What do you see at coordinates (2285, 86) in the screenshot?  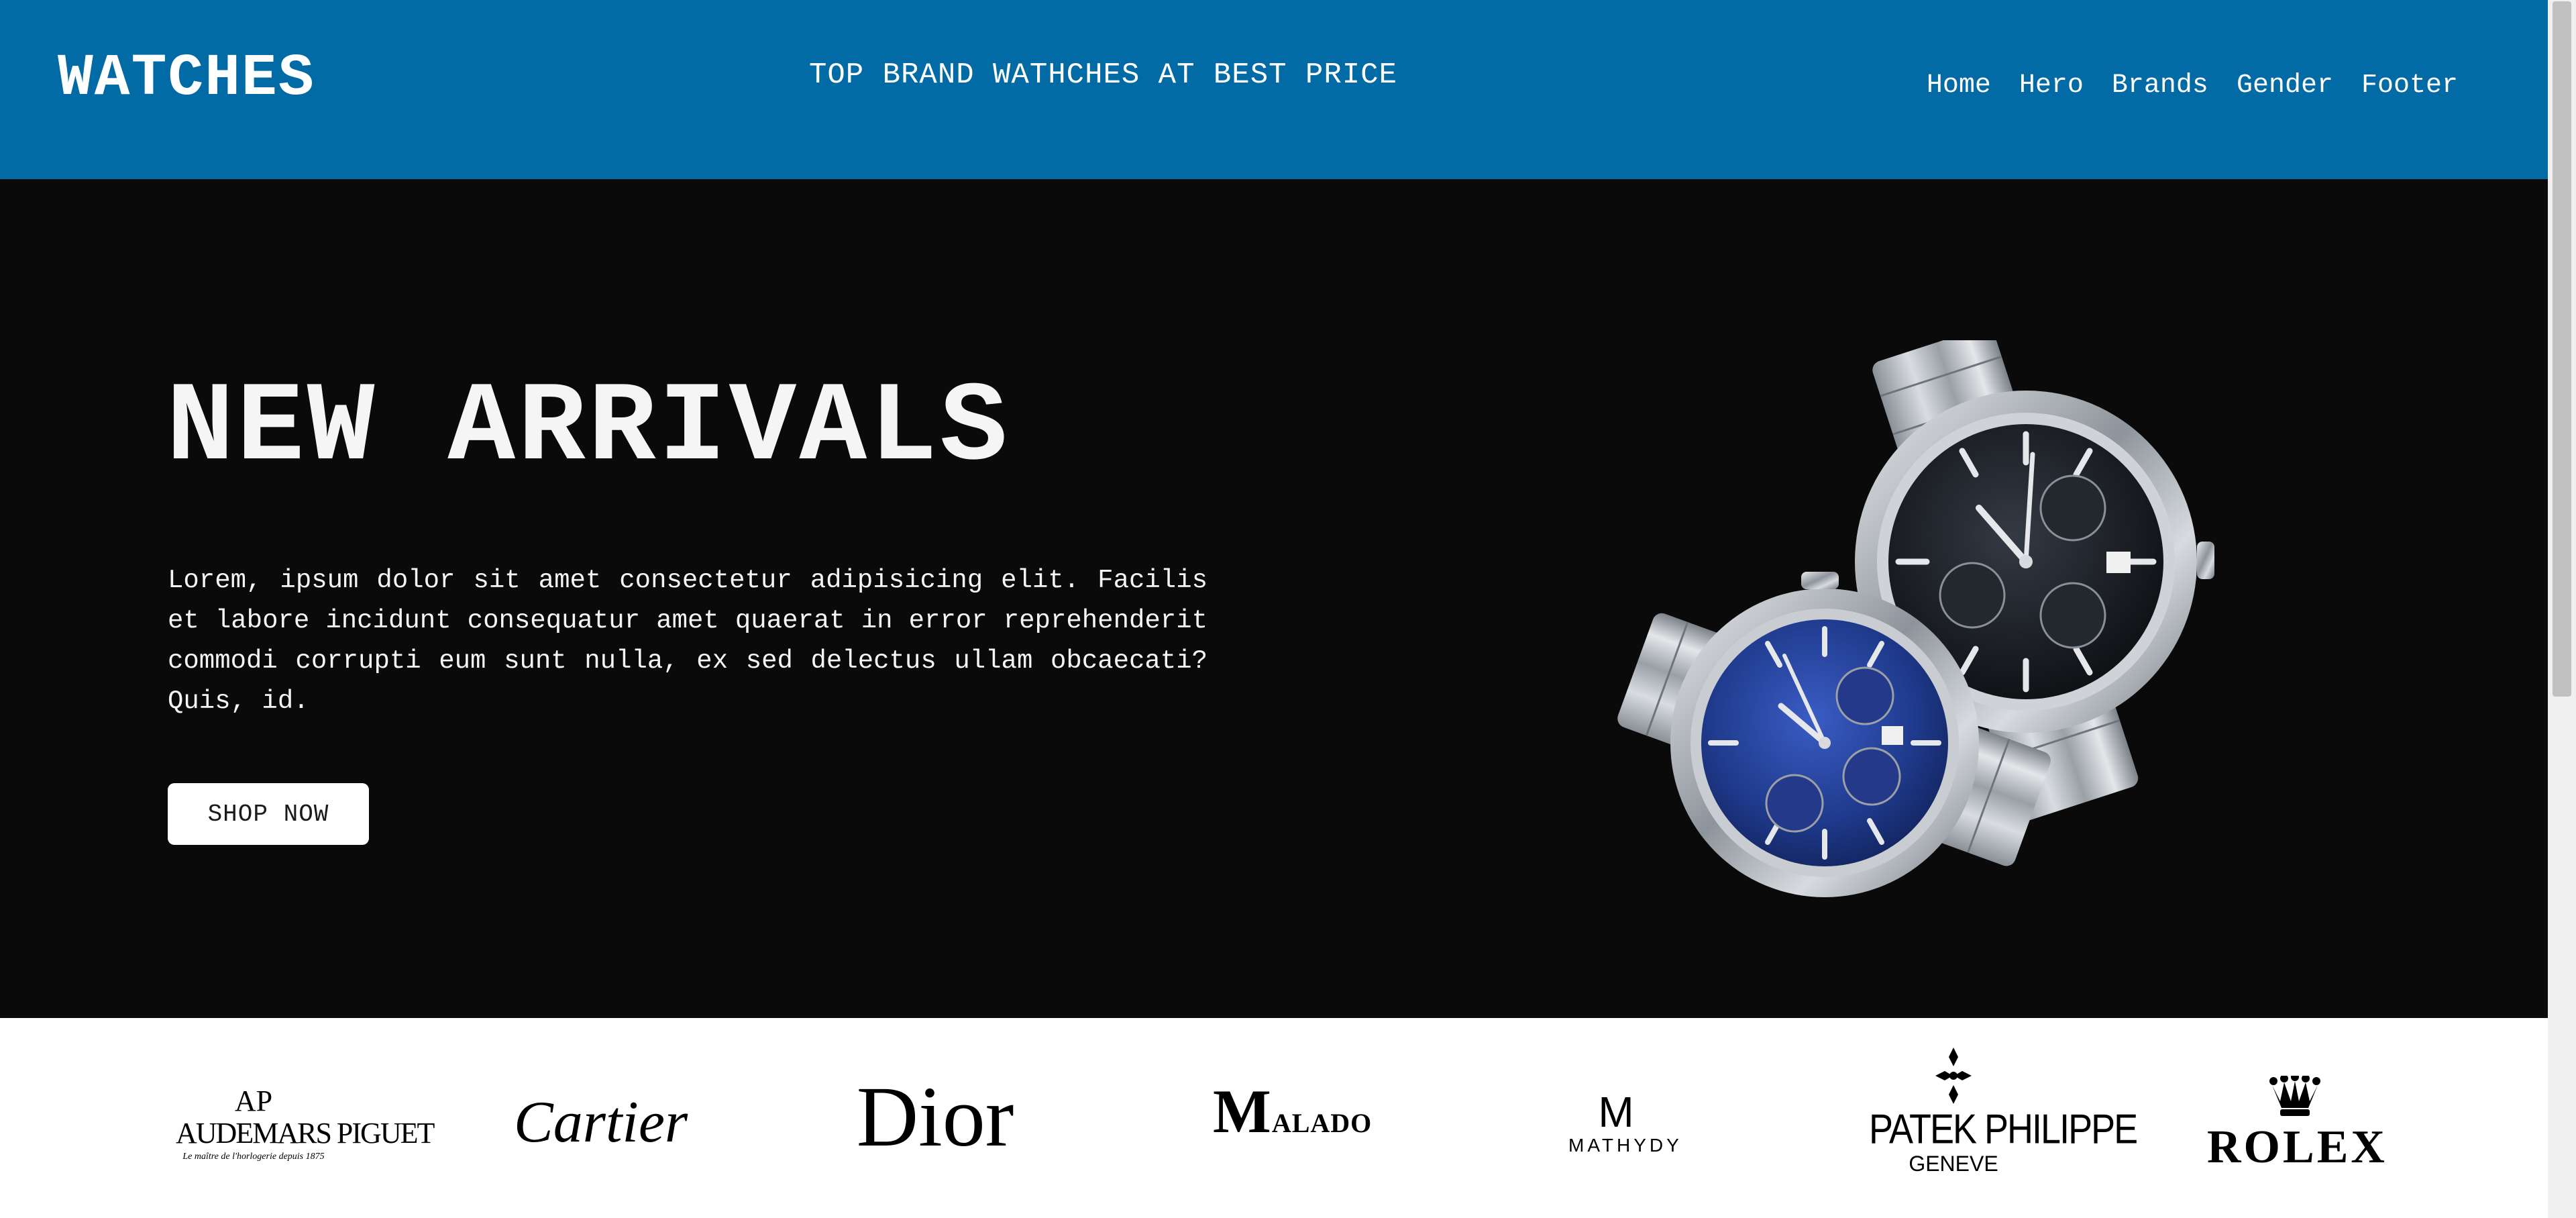 I see `nav-link-gender: Gender` at bounding box center [2285, 86].